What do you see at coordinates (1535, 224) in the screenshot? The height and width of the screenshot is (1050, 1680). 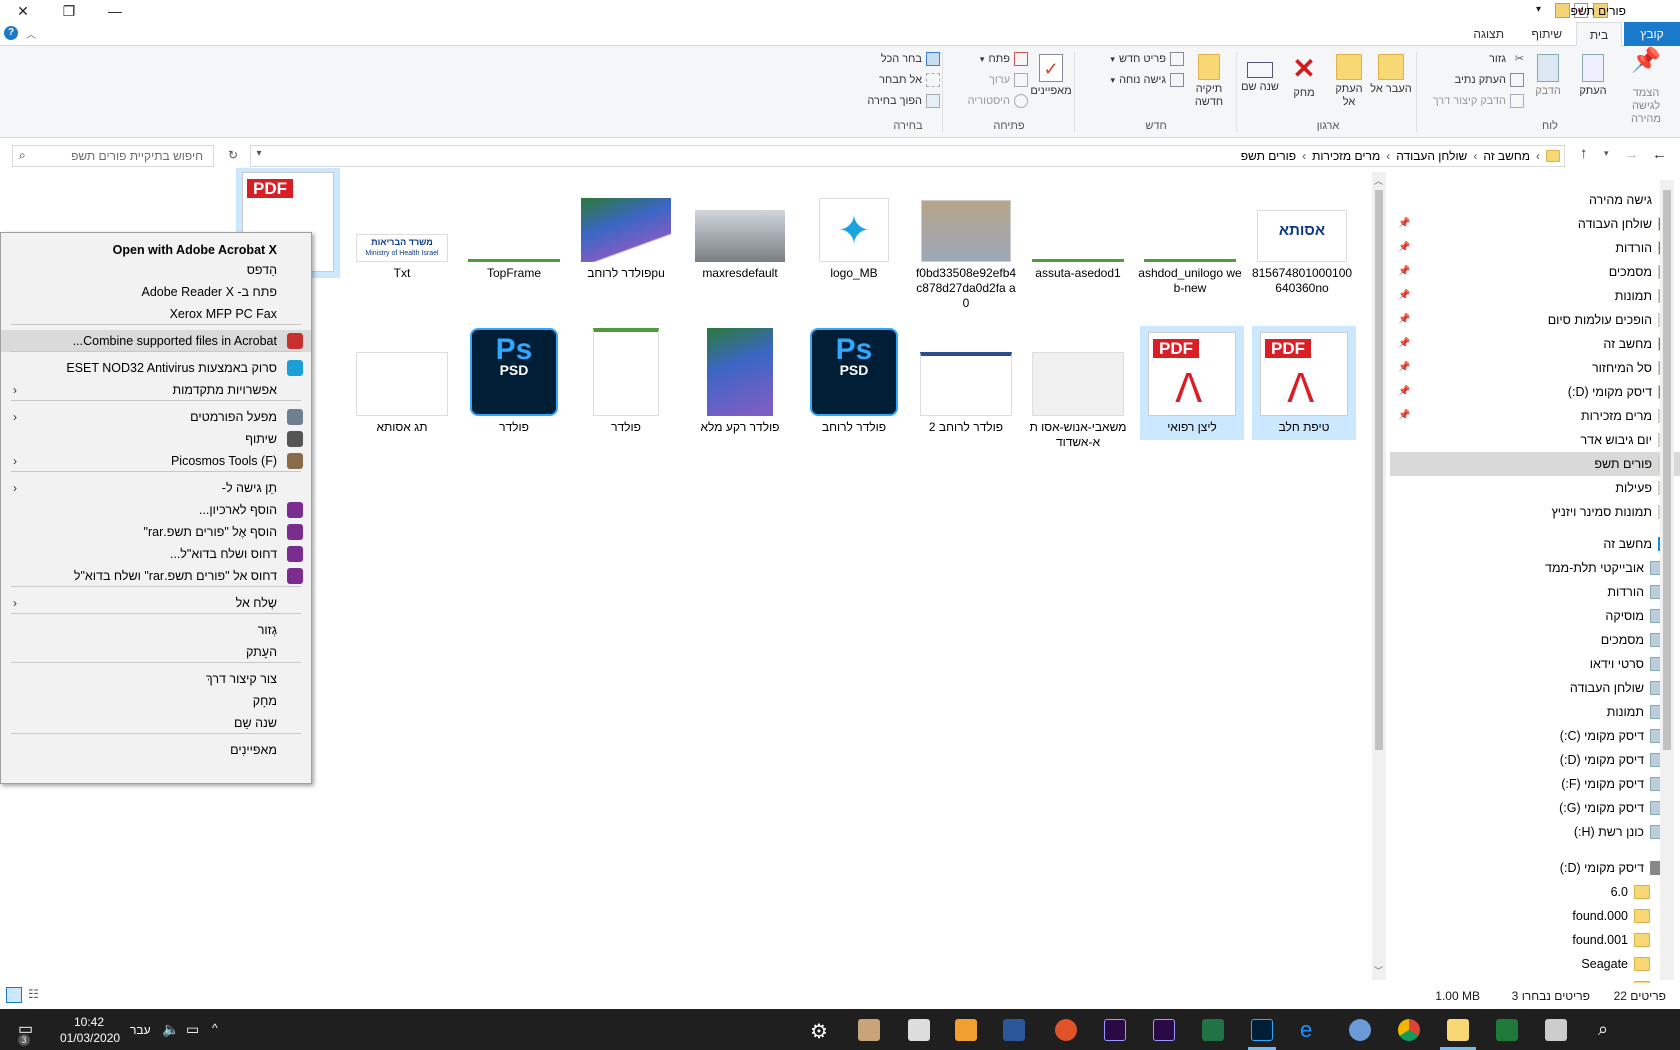 I see `nav-item: שולחן העבודה 📌` at bounding box center [1535, 224].